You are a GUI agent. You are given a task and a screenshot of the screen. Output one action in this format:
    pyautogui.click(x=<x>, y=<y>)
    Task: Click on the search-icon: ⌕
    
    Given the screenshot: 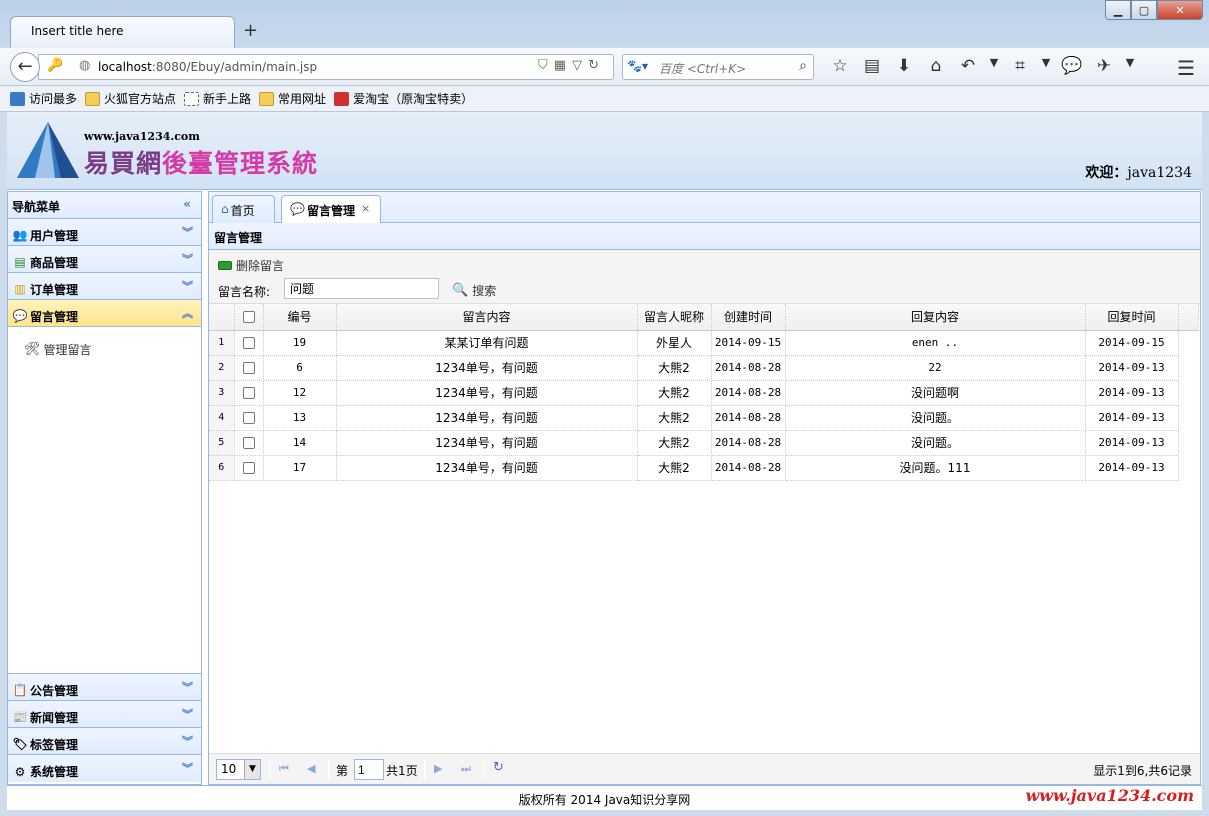 What is the action you would take?
    pyautogui.click(x=803, y=66)
    